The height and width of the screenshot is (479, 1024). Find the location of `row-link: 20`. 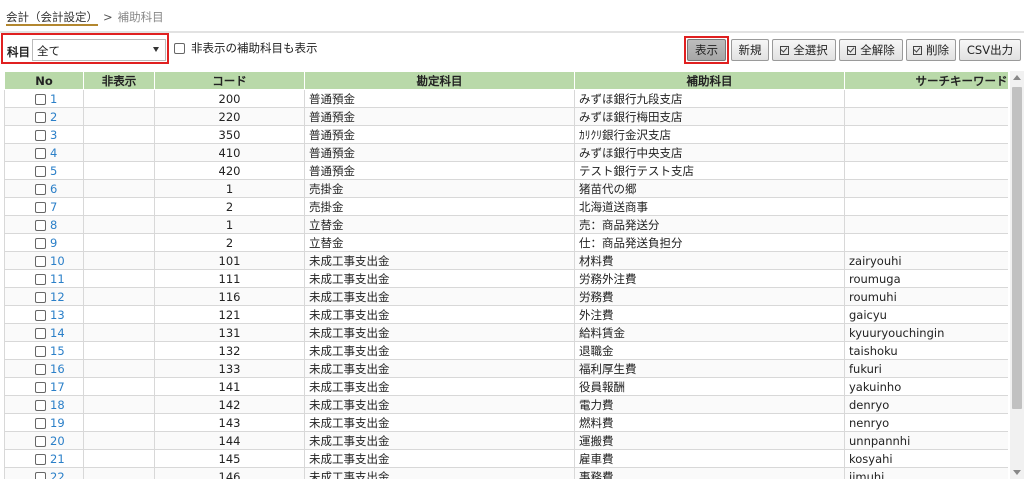

row-link: 20 is located at coordinates (57, 441).